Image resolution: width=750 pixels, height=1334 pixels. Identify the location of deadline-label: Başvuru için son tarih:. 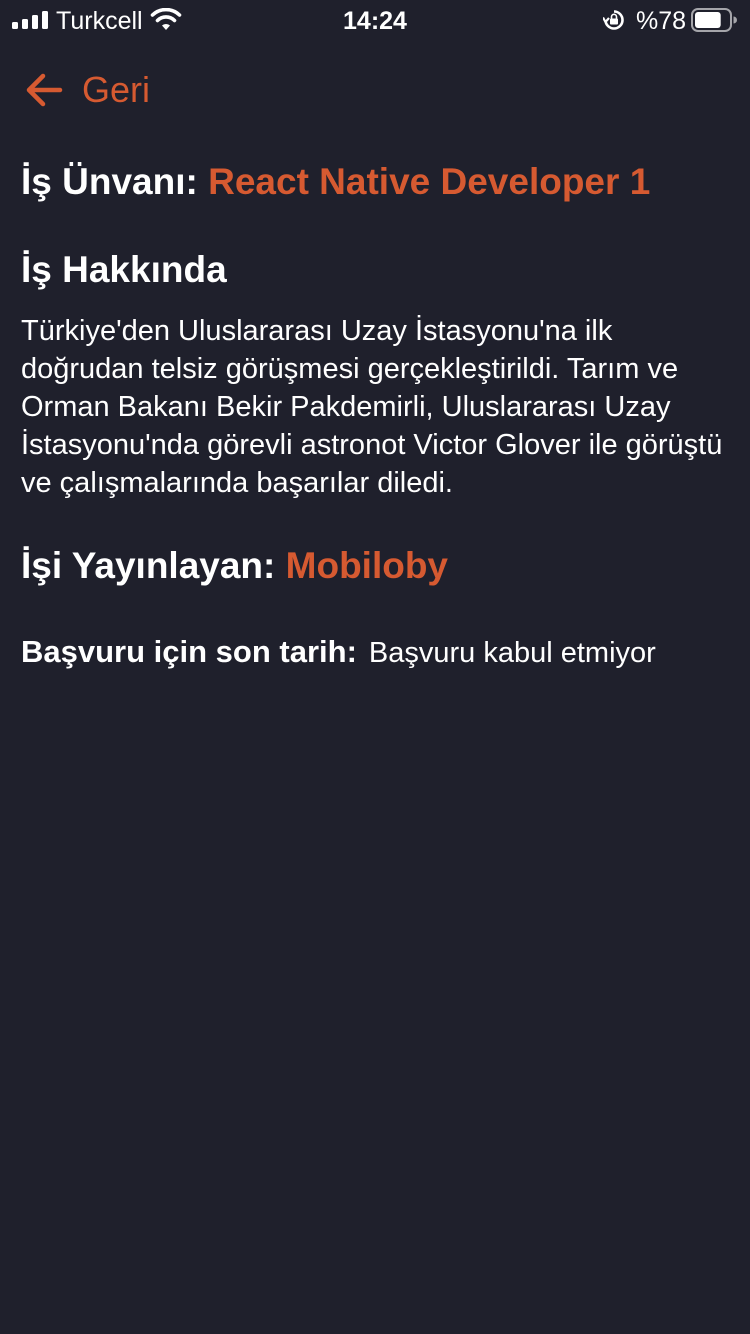
(189, 651).